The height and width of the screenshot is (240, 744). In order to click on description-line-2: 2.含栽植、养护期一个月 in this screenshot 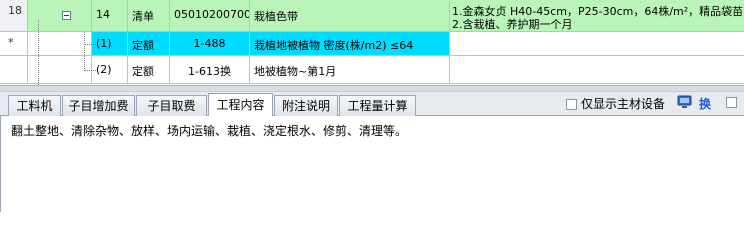, I will do `click(512, 24)`.